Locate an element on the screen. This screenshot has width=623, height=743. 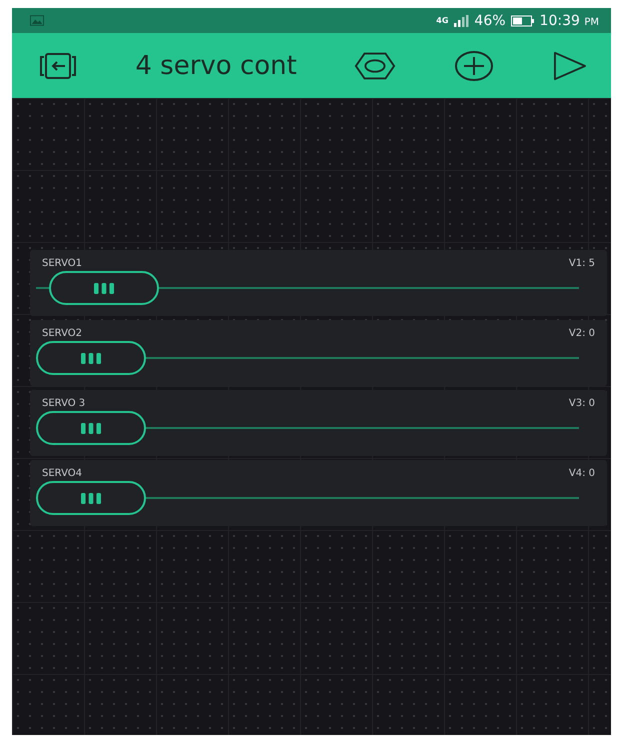
battery-icon is located at coordinates (522, 20).